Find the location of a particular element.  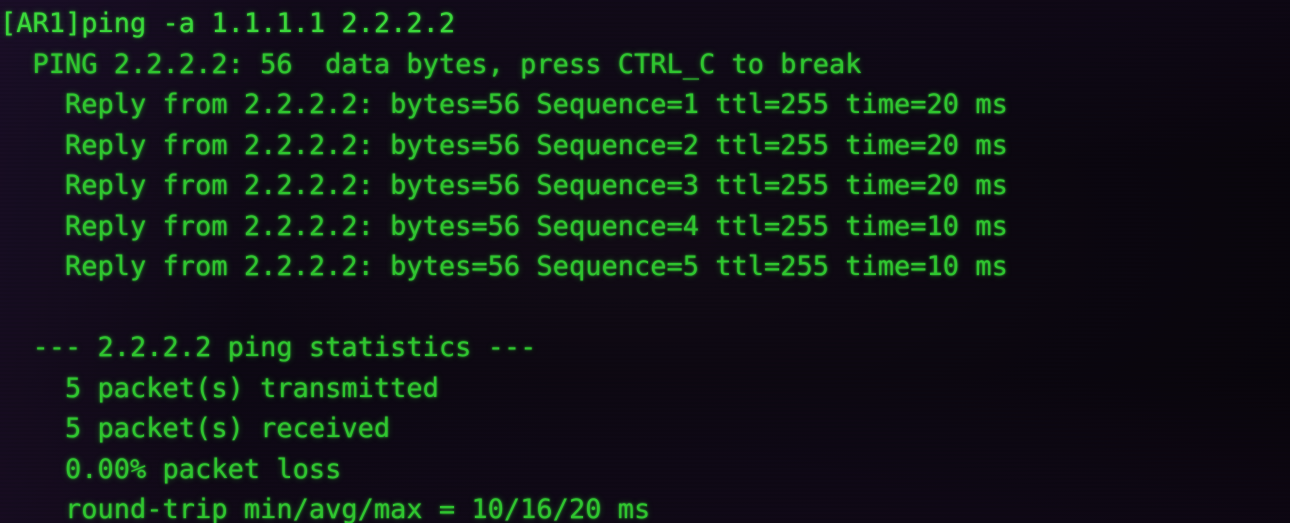

round-trip-line: round-trip min/avg/max = 10/16/20 ms is located at coordinates (325, 508).